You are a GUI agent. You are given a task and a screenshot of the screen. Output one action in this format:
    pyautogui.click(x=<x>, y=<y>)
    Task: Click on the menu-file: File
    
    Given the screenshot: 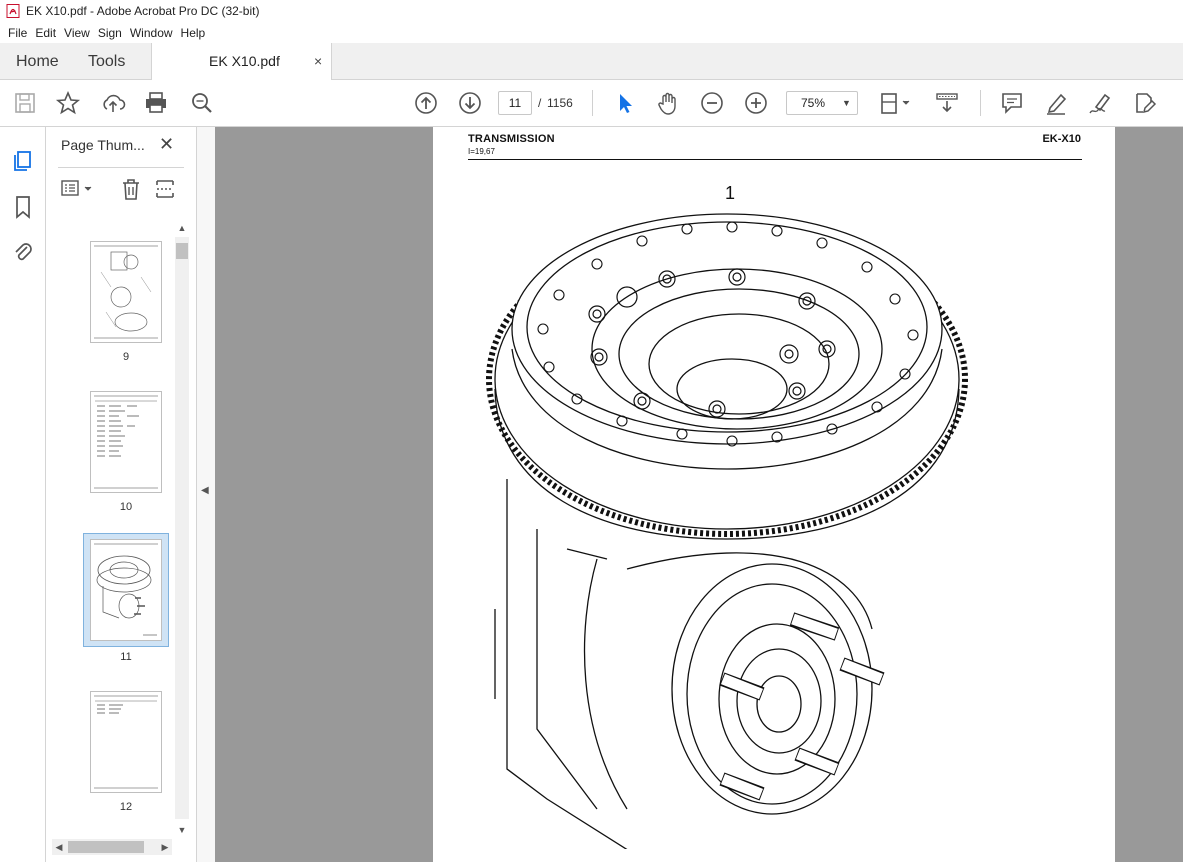 What is the action you would take?
    pyautogui.click(x=17, y=33)
    